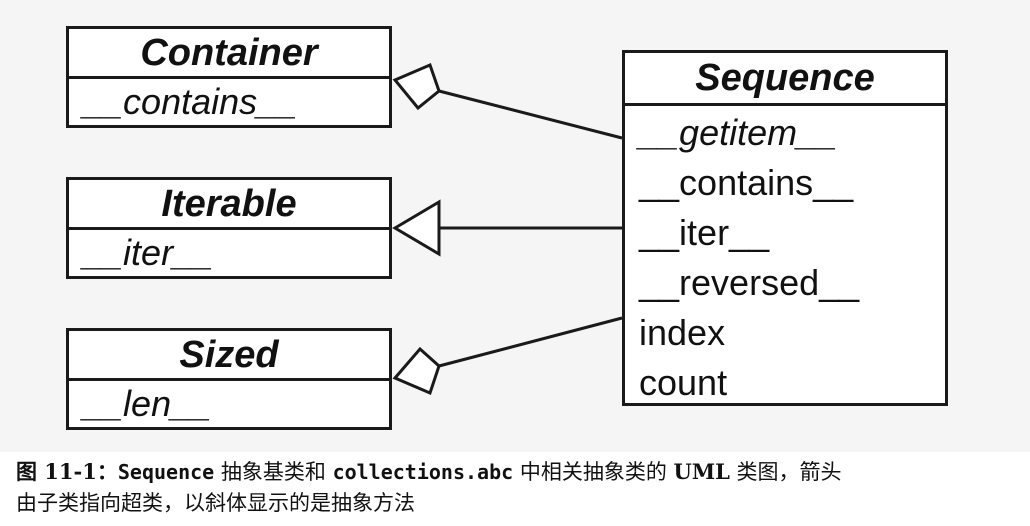  I want to click on caption-collections-code: collections.abc, so click(423, 472).